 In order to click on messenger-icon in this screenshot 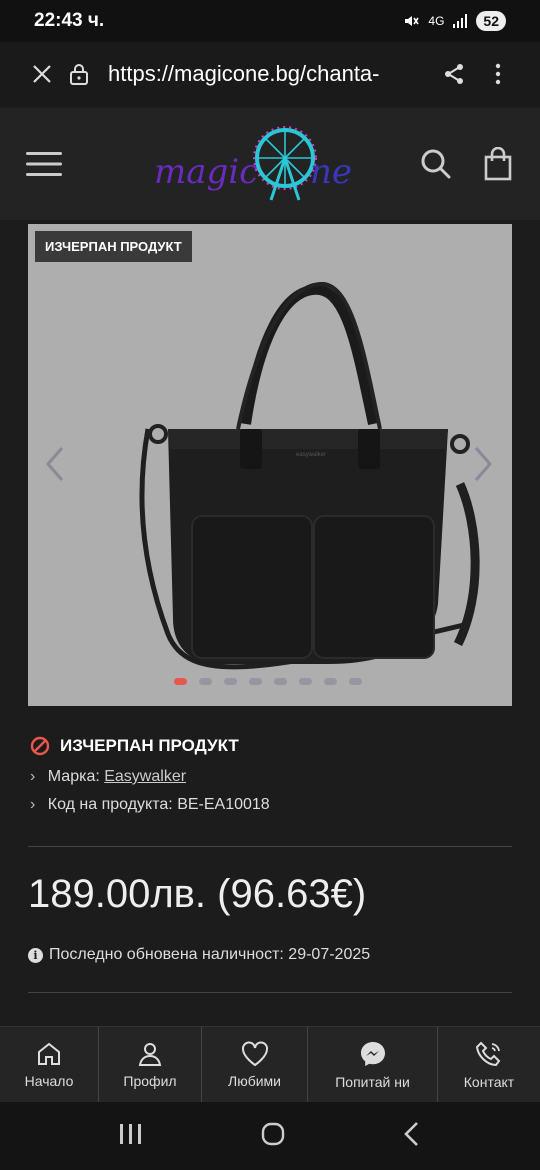, I will do `click(372, 1053)`.